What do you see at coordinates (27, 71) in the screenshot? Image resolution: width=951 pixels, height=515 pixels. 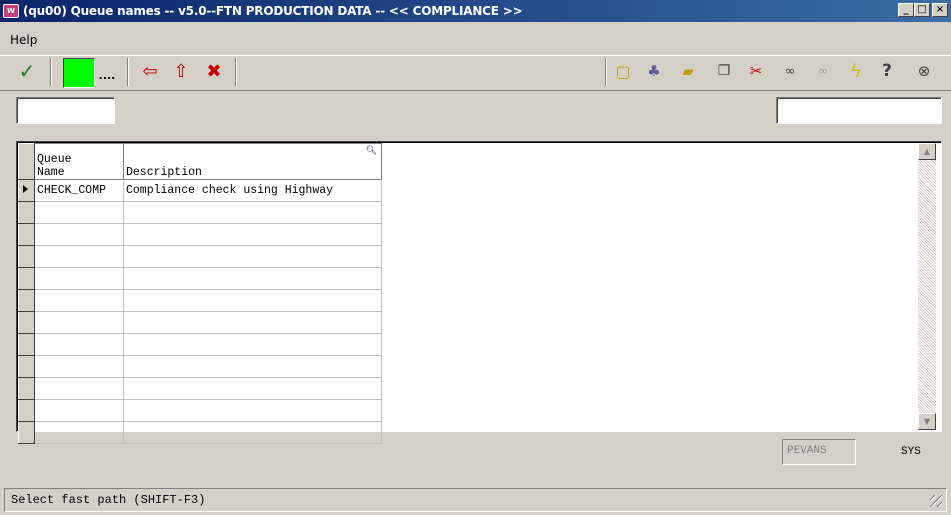 I see `check-icon: ✓` at bounding box center [27, 71].